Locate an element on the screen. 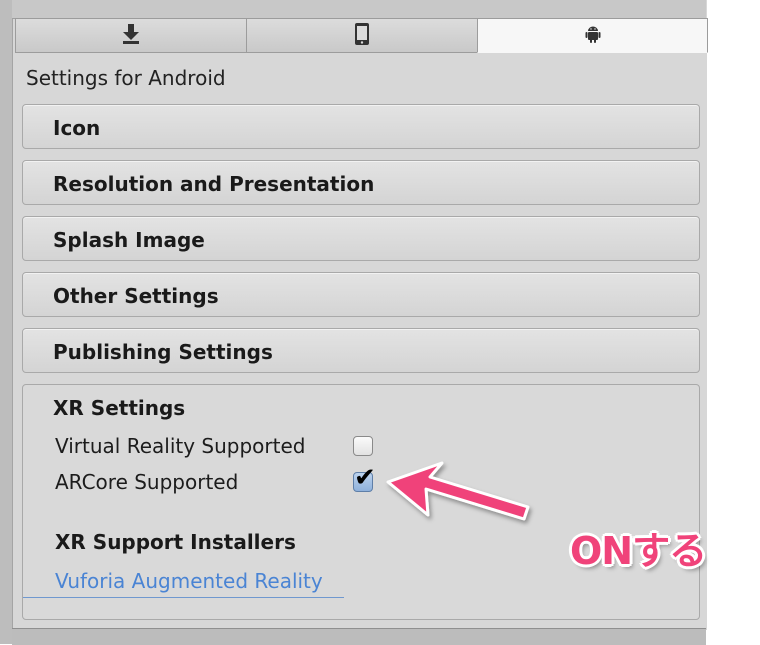  vuforia-link: Vuforia Augmented Reality is located at coordinates (189, 581).